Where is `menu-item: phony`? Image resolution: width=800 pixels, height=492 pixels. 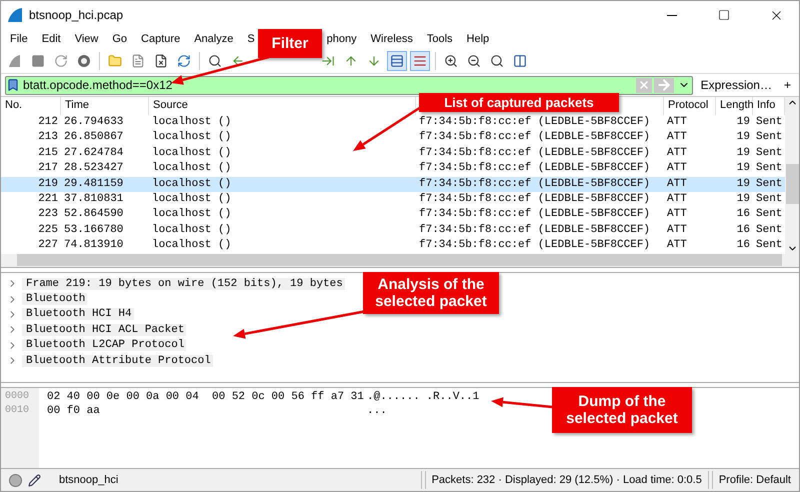 menu-item: phony is located at coordinates (345, 39).